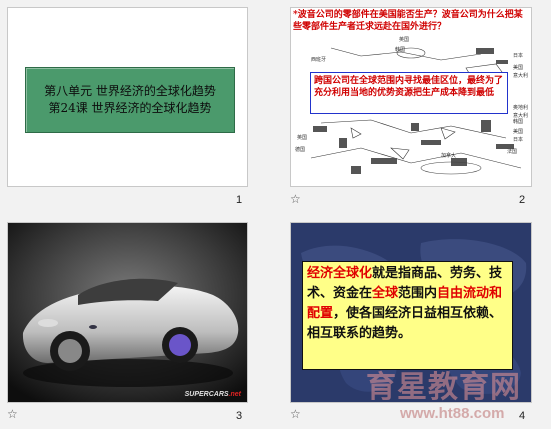  Describe the element at coordinates (319, 60) in the screenshot. I see `country-label: 西班牙` at that location.